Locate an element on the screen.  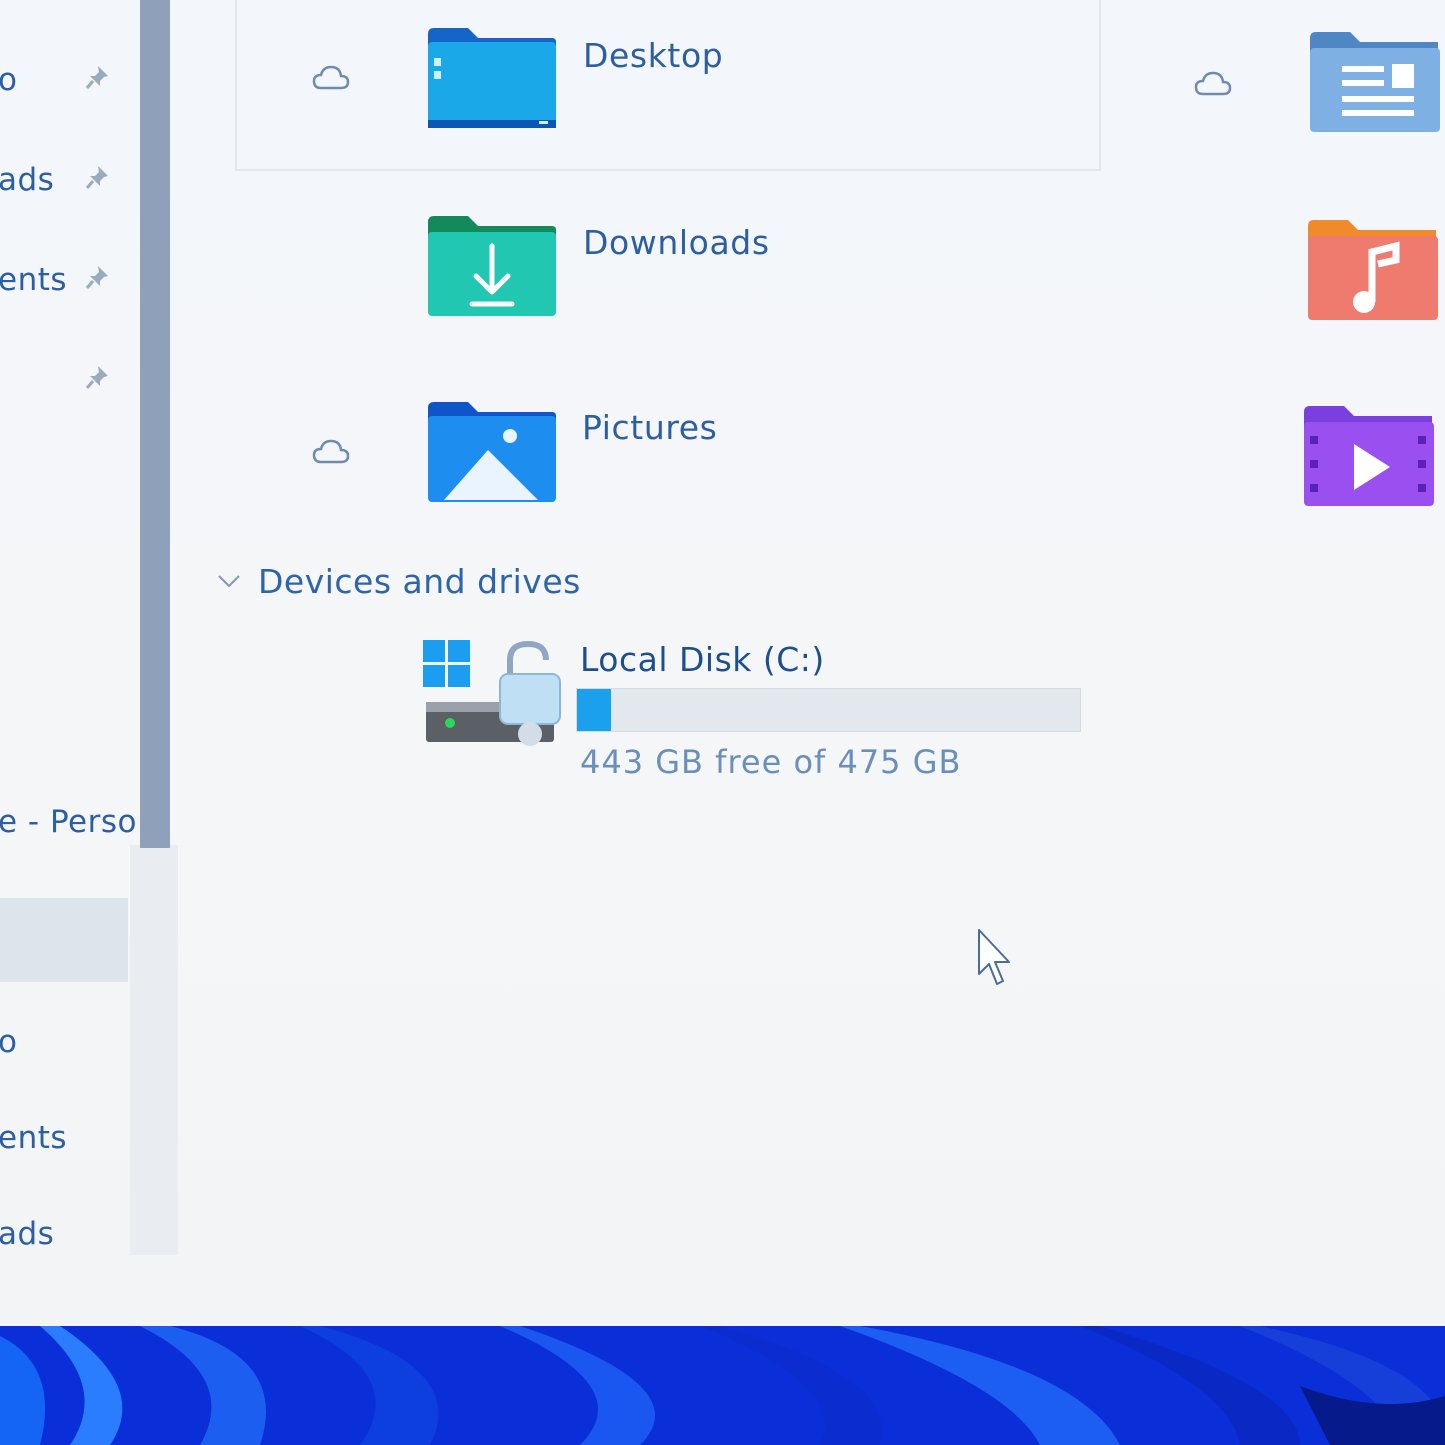
nav-item-documents: ents is located at coordinates (64, 280).